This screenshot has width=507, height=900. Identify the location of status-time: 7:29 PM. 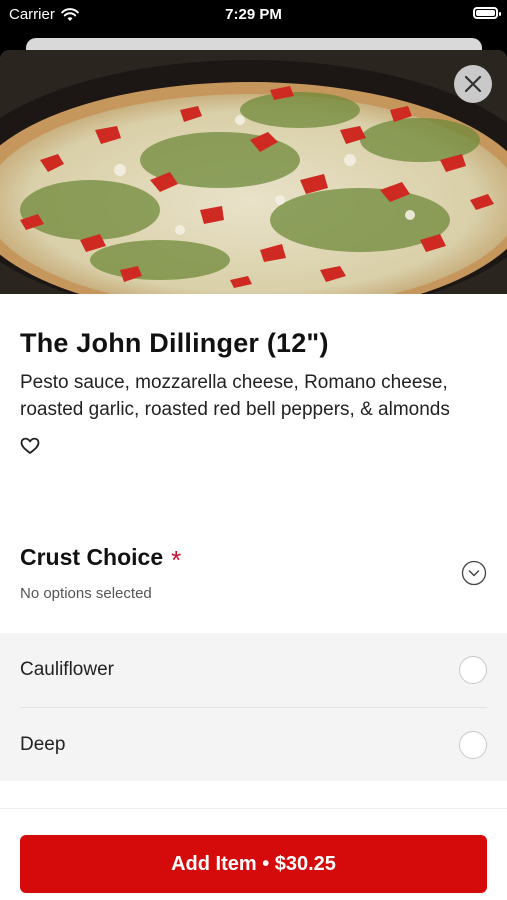
(253, 14).